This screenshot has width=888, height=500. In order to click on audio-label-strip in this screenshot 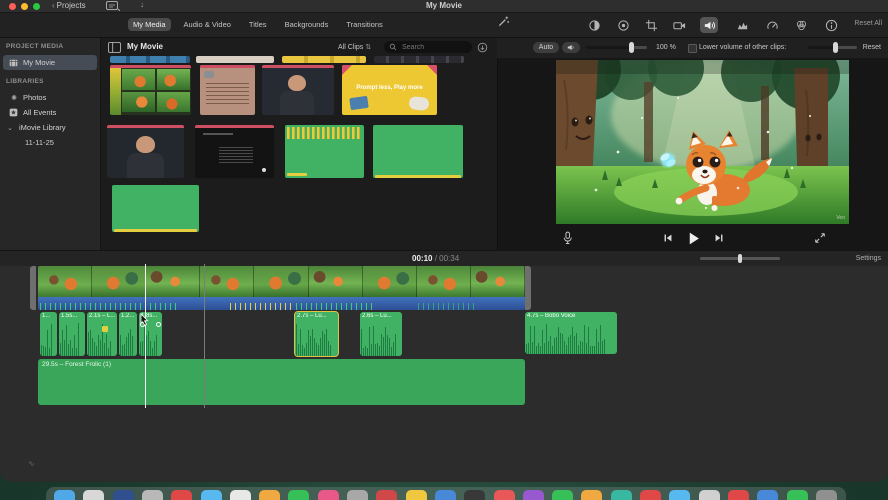, I will do `click(297, 174)`.